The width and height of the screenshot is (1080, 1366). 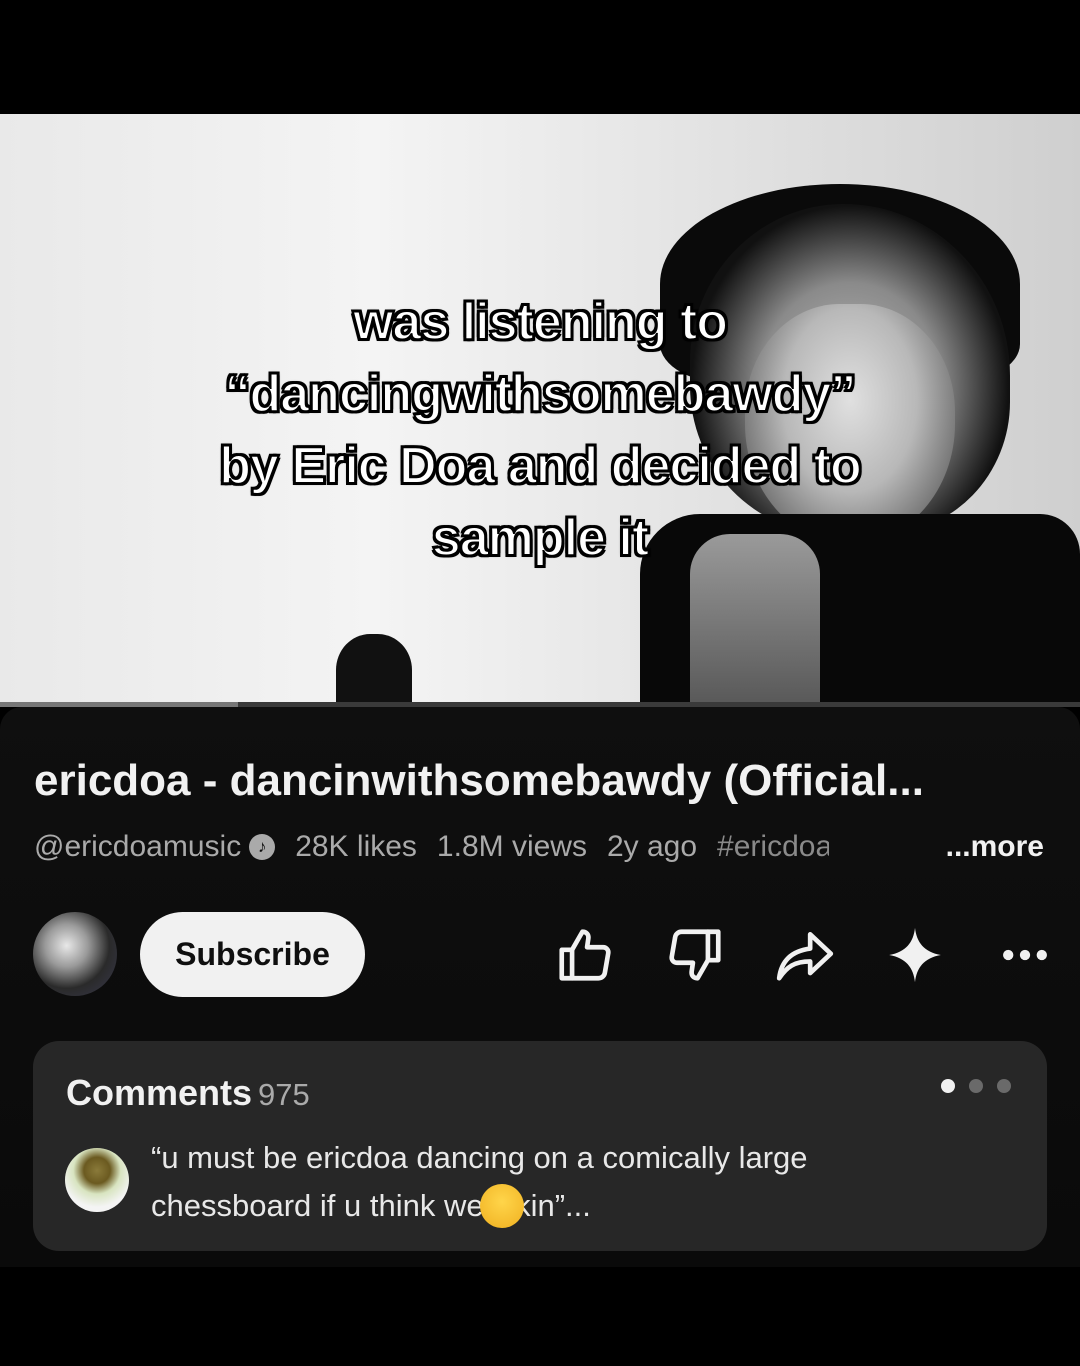 What do you see at coordinates (541, 394) in the screenshot?
I see `caption-line: “dancingwithsomebawdy”` at bounding box center [541, 394].